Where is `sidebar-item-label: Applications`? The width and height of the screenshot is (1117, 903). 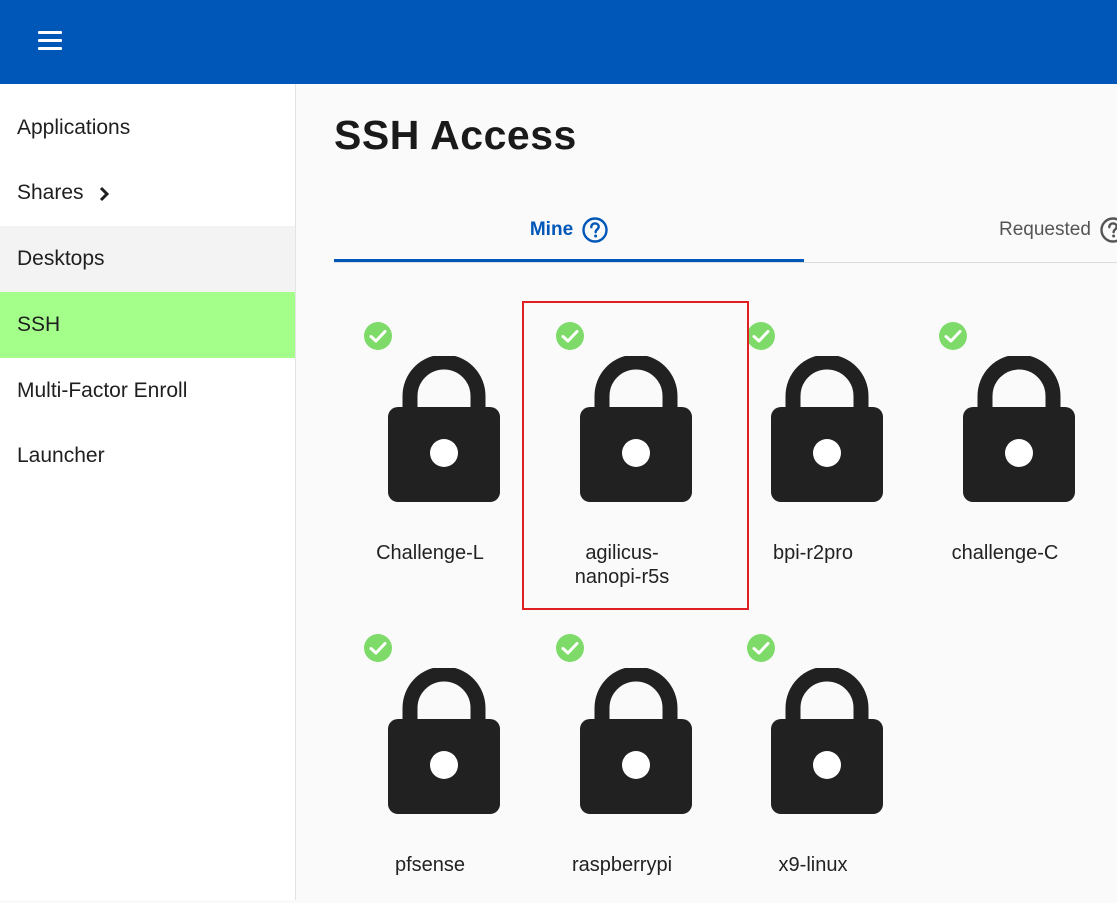
sidebar-item-label: Applications is located at coordinates (74, 127).